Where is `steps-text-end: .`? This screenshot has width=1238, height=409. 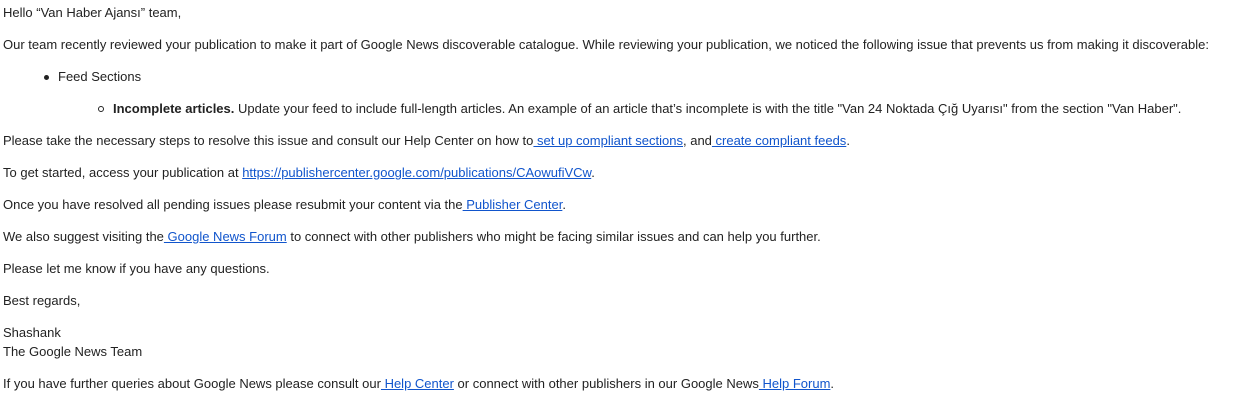
steps-text-end: . is located at coordinates (848, 140).